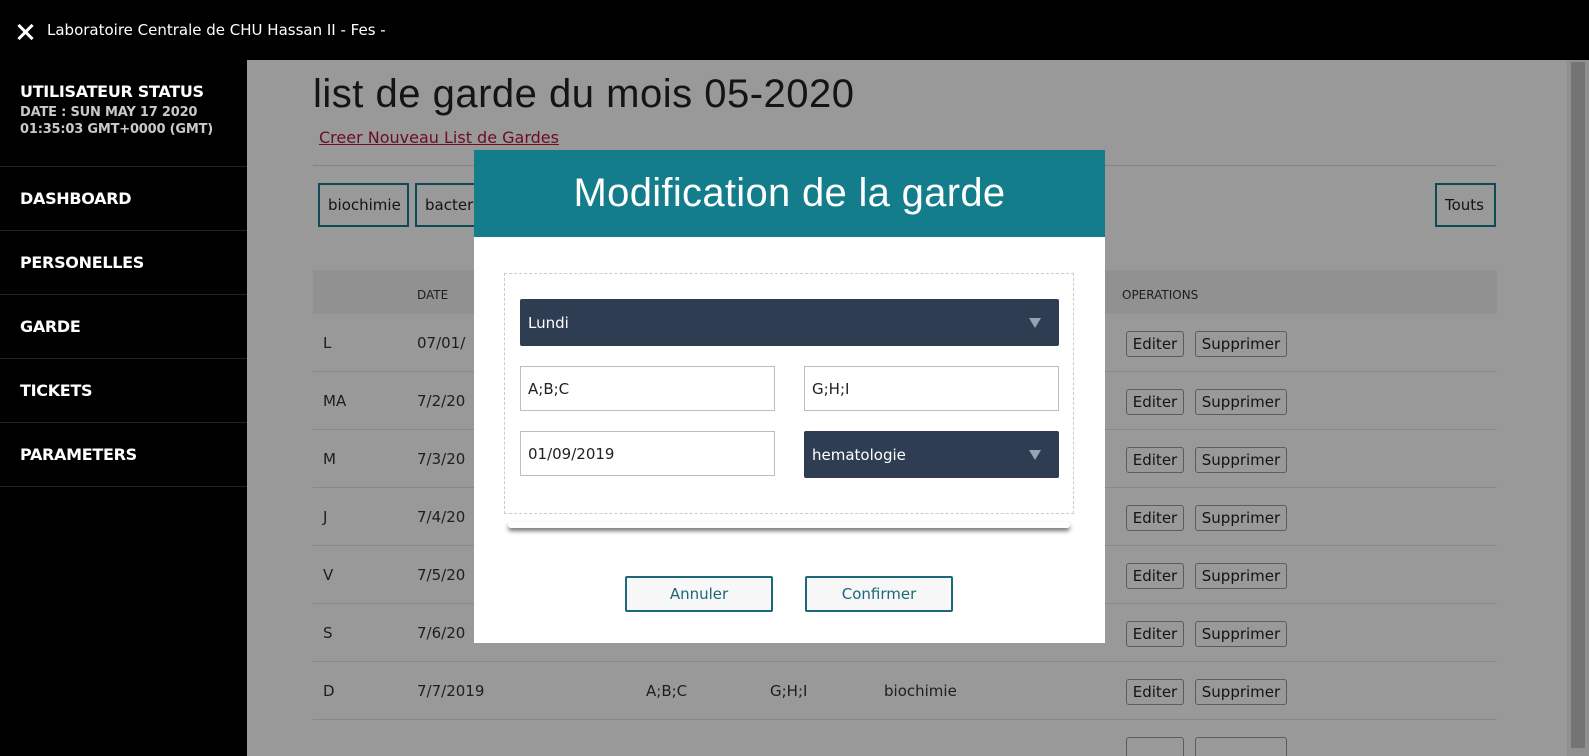 The width and height of the screenshot is (1589, 756). I want to click on service-select: hematologie, so click(931, 454).